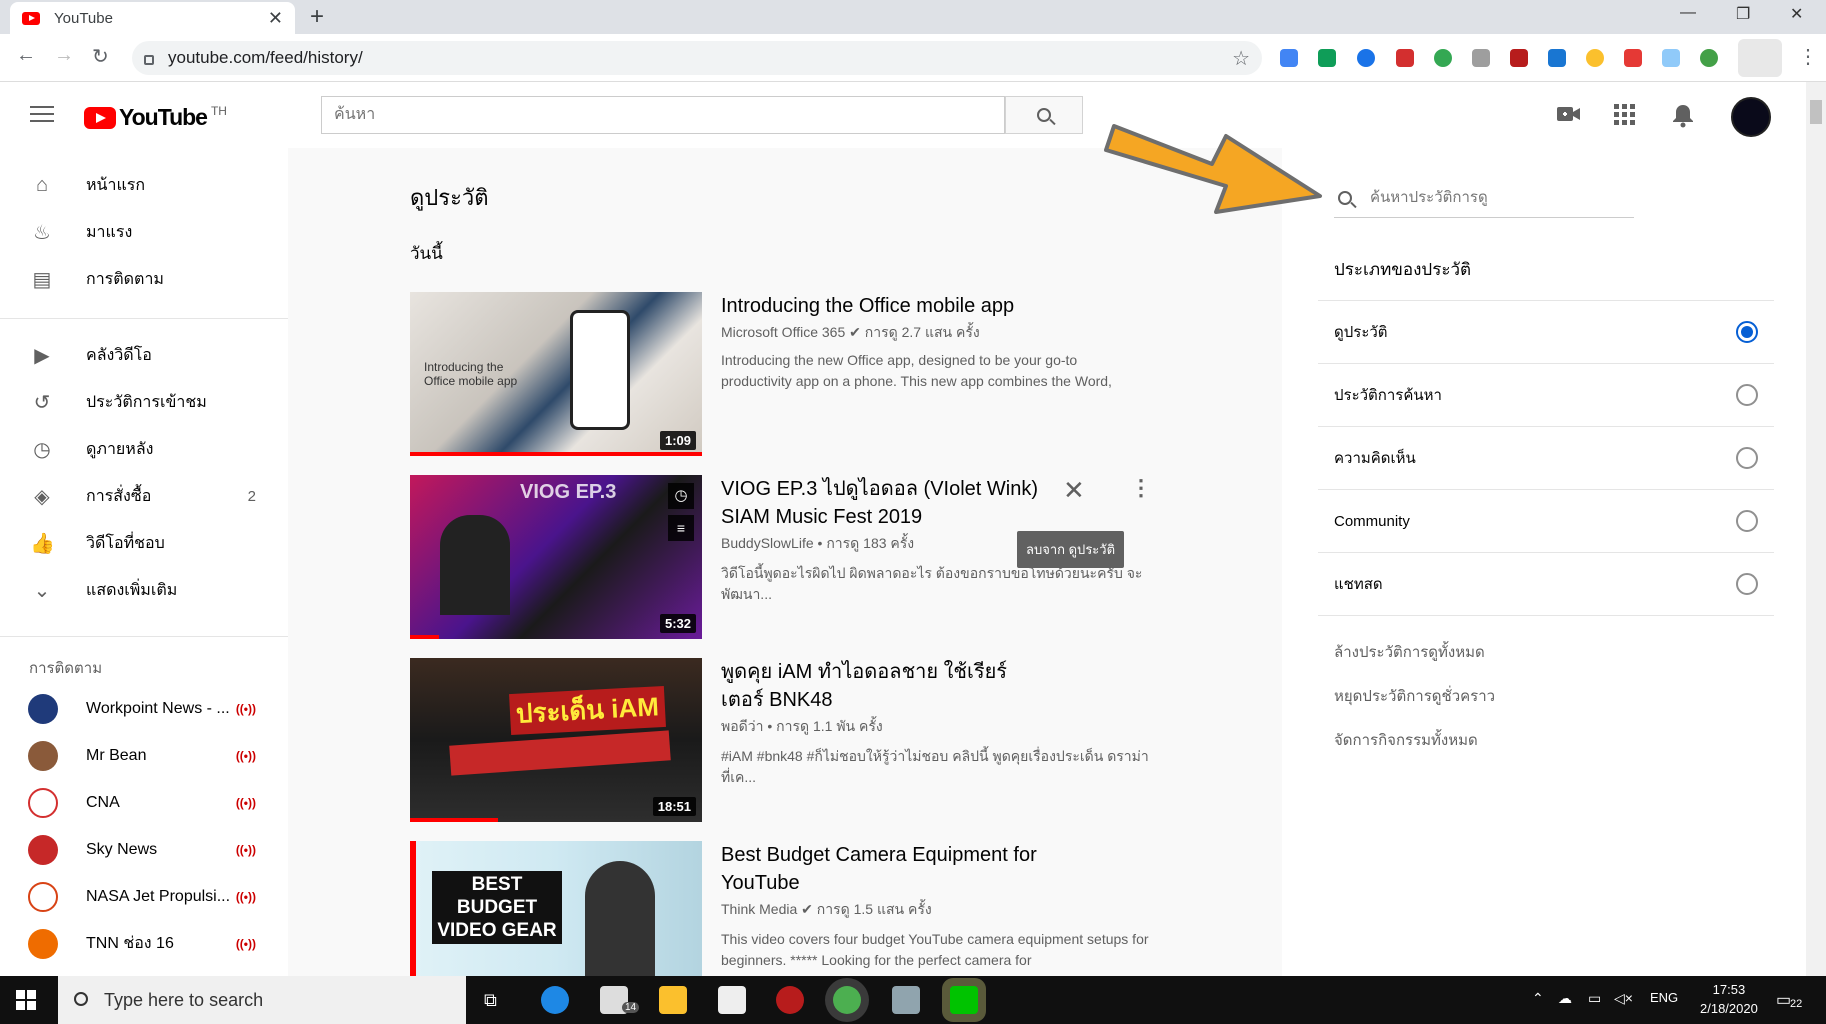 The height and width of the screenshot is (1024, 1826). I want to click on app-window-icon, so click(906, 1000).